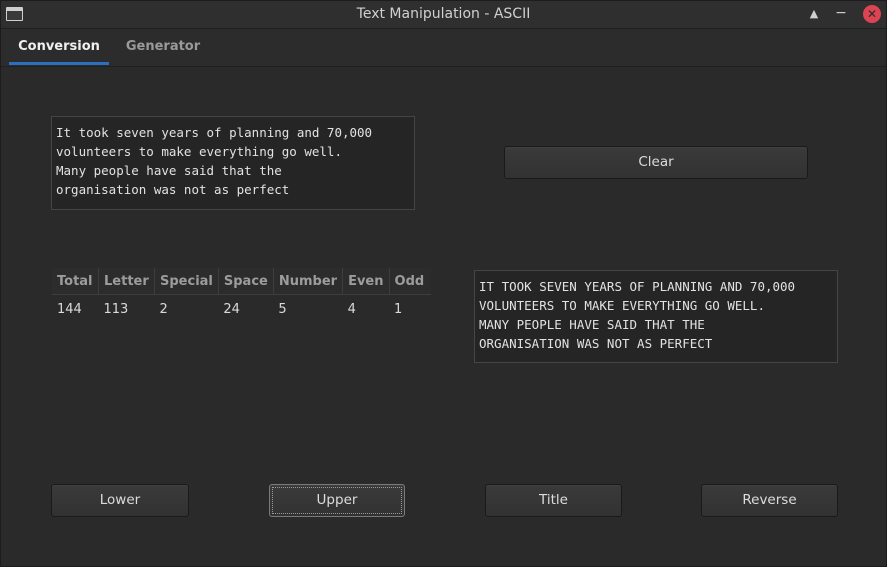 The image size is (887, 567). Describe the element at coordinates (282, 309) in the screenshot. I see `value-number: 5` at that location.